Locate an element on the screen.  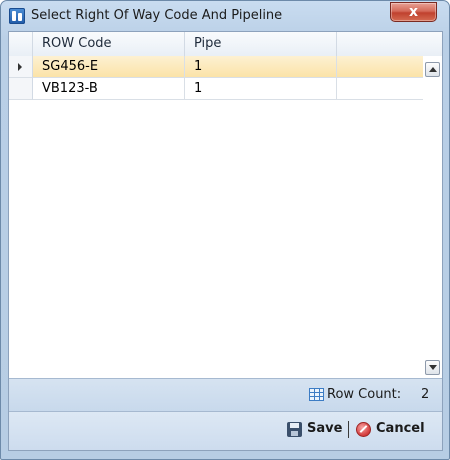
close-button: x is located at coordinates (413, 12).